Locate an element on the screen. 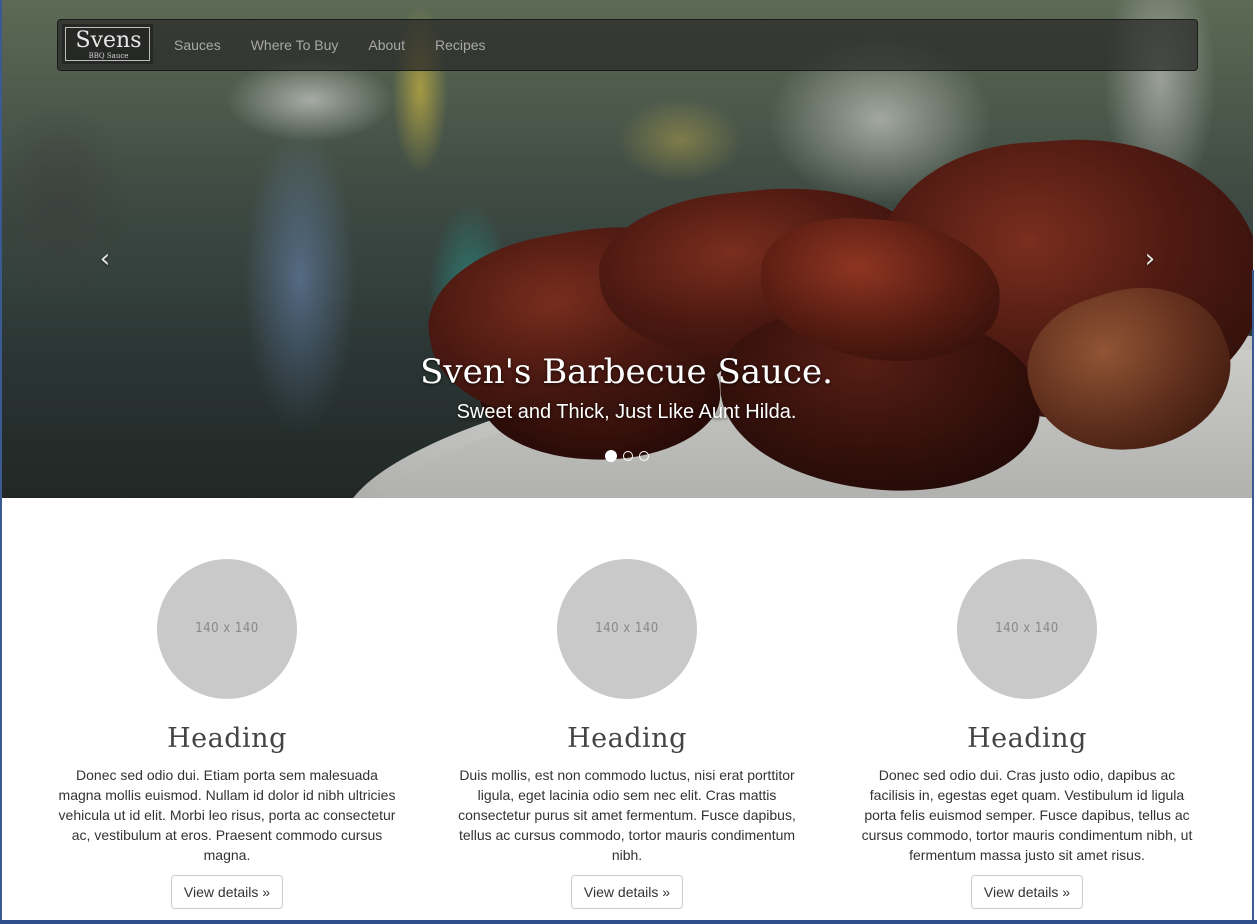  window-frame-left is located at coordinates (1, 462).